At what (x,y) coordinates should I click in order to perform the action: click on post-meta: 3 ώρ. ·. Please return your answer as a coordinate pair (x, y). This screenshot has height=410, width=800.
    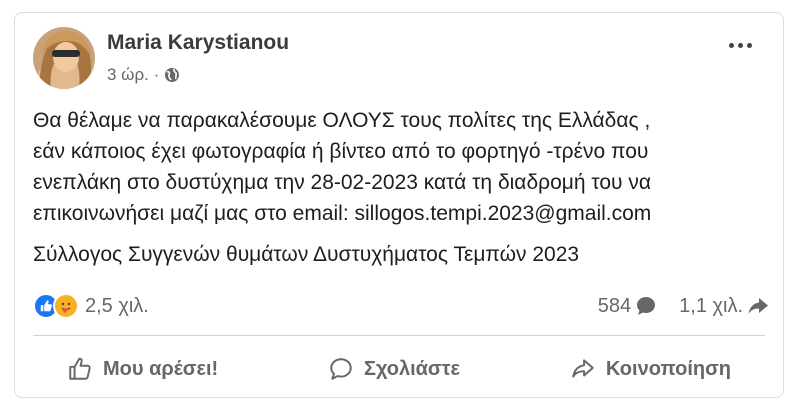
    Looking at the image, I should click on (143, 75).